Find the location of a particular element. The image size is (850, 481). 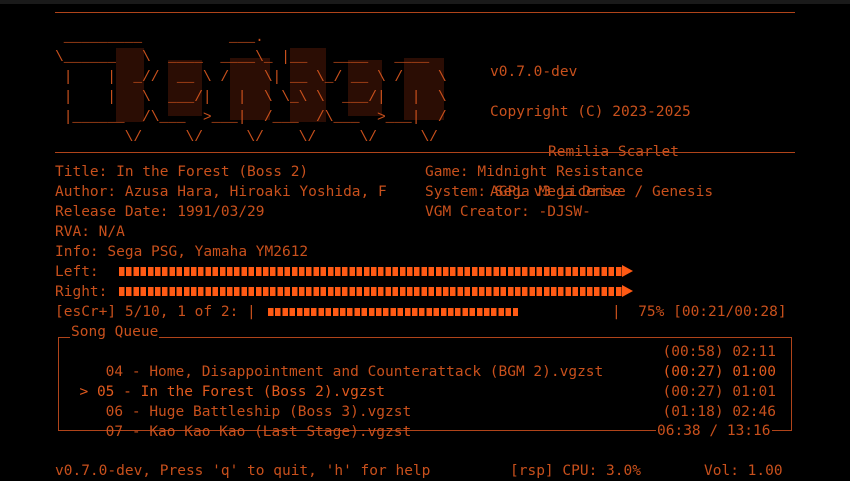

right-meter-label: Right: is located at coordinates (81, 292).